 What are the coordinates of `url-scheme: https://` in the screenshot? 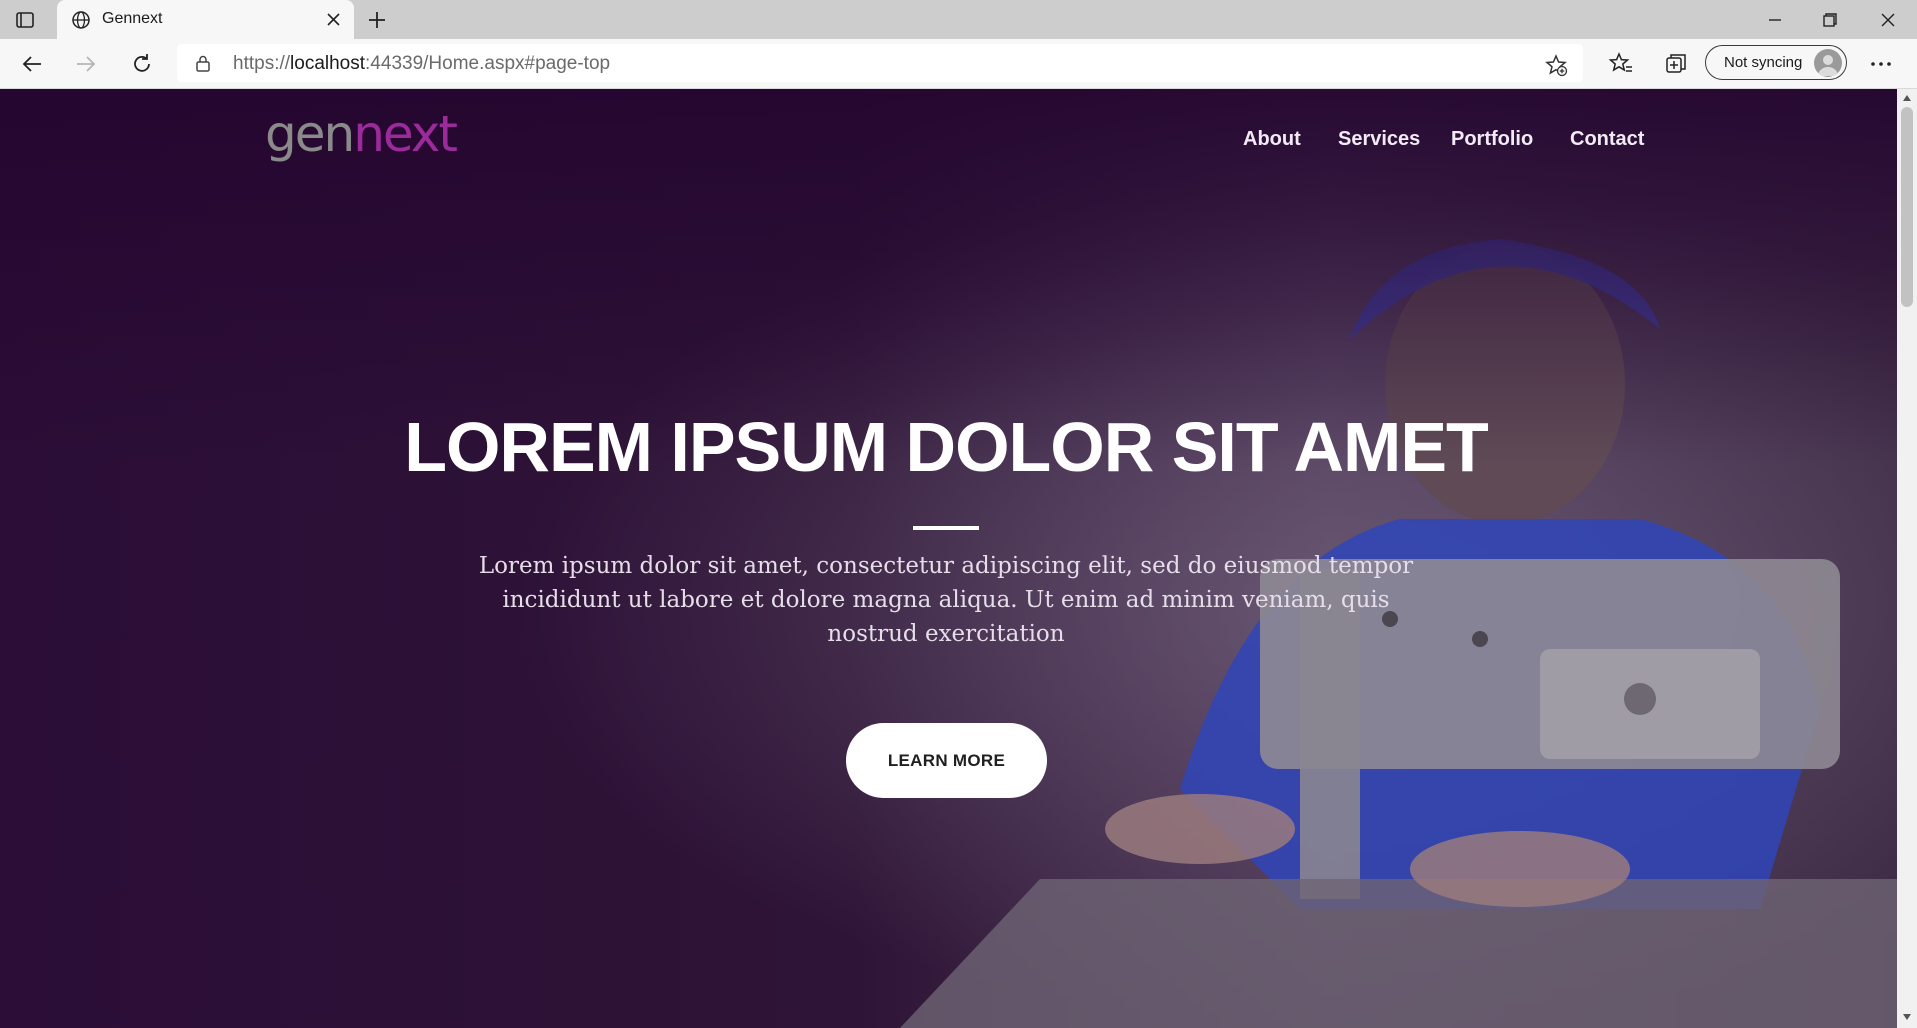 It's located at (262, 63).